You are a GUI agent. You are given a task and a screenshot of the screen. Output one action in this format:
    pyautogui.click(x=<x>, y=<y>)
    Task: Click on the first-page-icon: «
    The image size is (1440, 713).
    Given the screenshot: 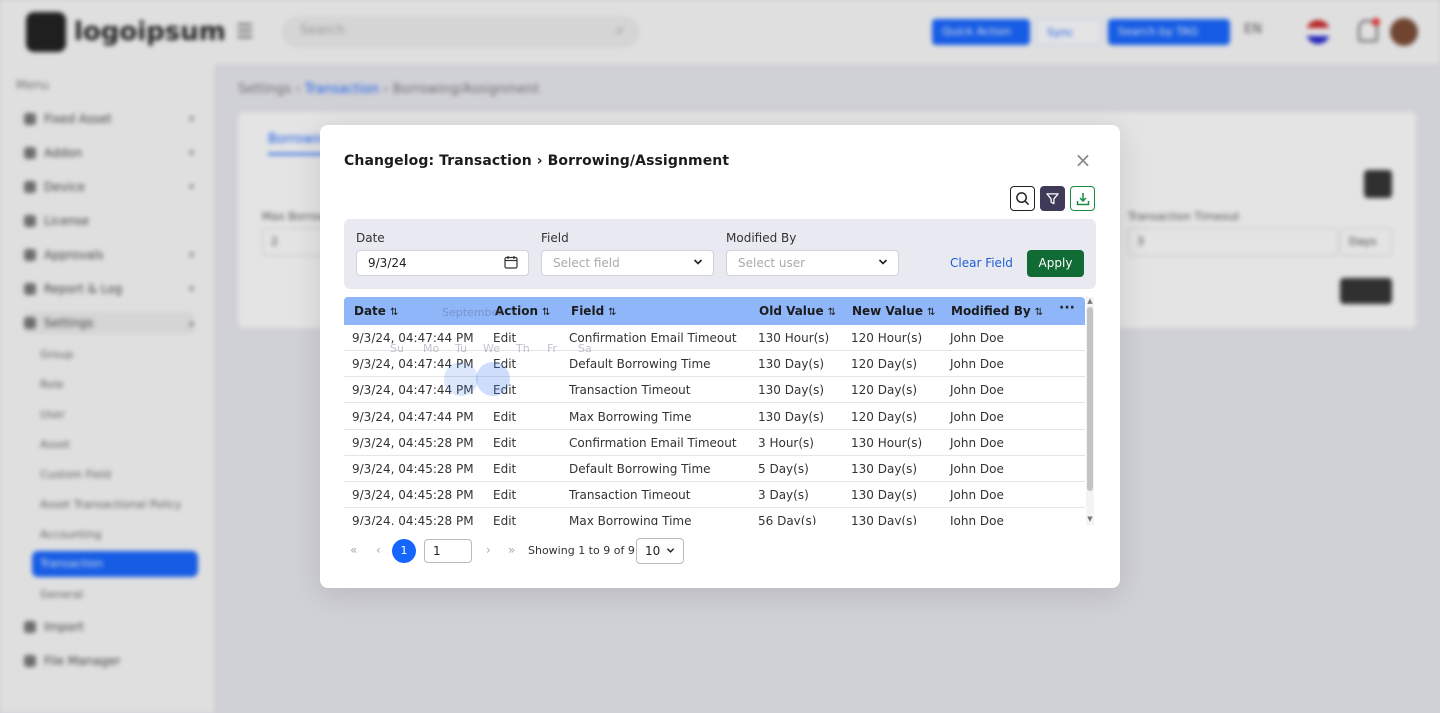 What is the action you would take?
    pyautogui.click(x=353, y=550)
    